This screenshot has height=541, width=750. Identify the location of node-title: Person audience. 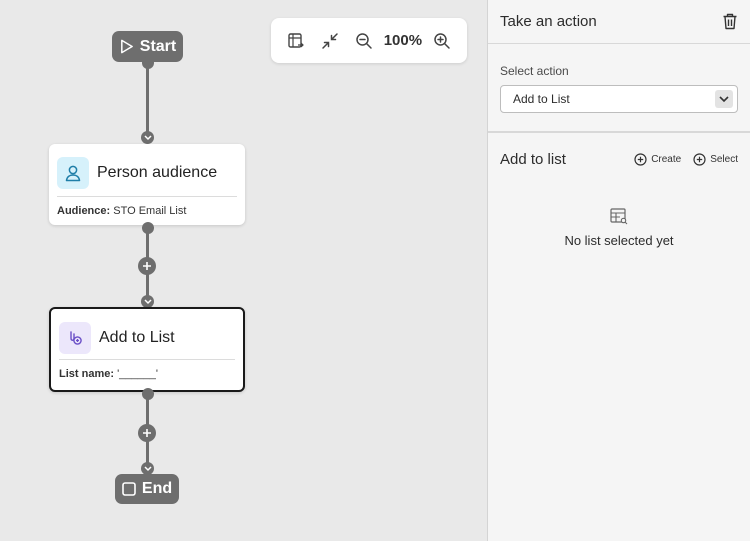
(157, 172).